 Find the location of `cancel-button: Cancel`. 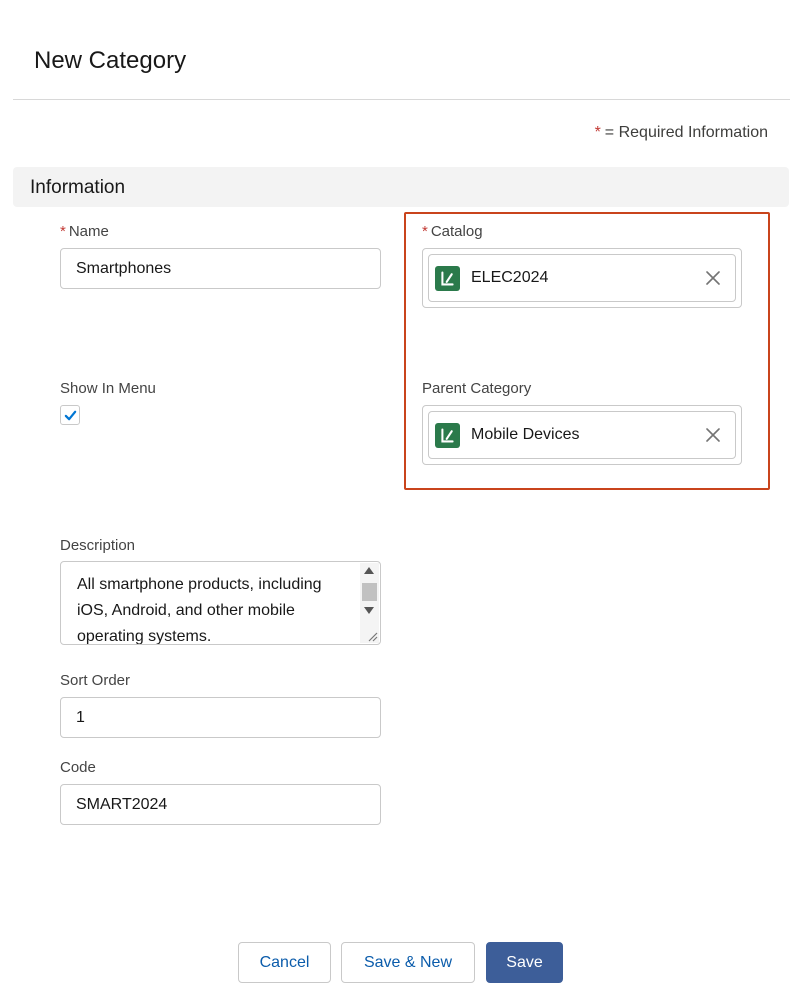

cancel-button: Cancel is located at coordinates (284, 962).